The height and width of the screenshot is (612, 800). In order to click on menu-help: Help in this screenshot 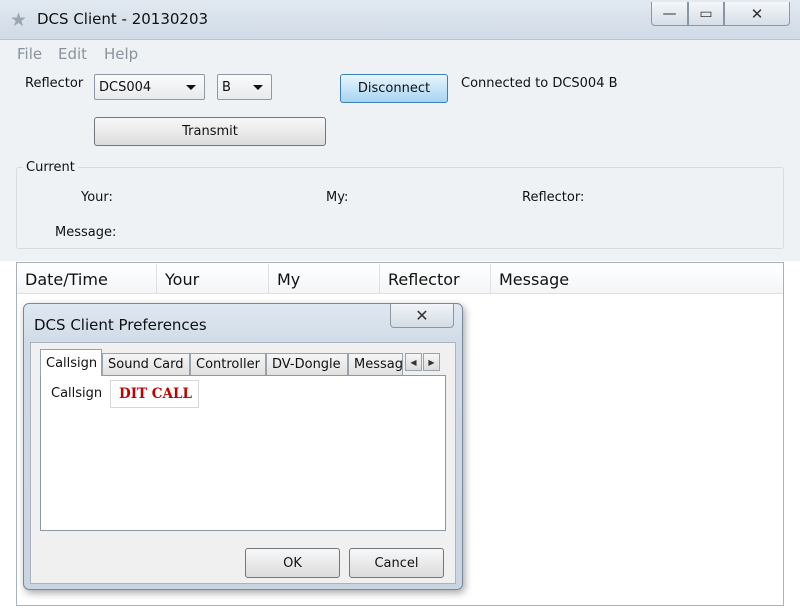, I will do `click(121, 54)`.